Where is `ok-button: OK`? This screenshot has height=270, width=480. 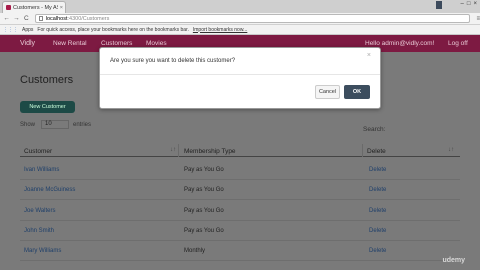
ok-button: OK is located at coordinates (357, 92).